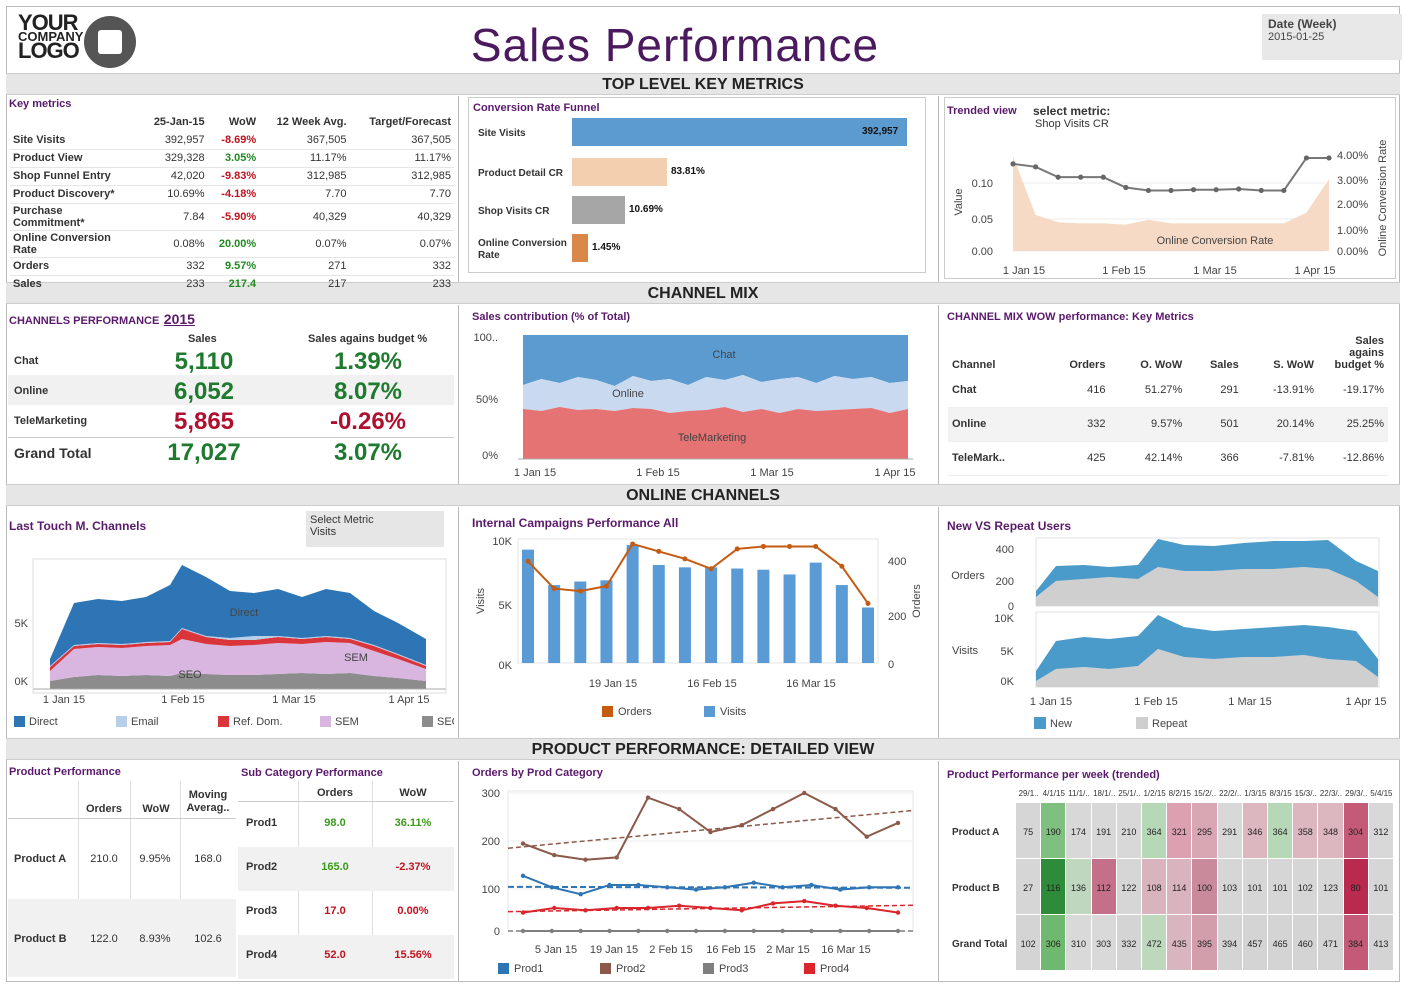  What do you see at coordinates (1104, 887) in the screenshot?
I see `heatmap-cell: 112` at bounding box center [1104, 887].